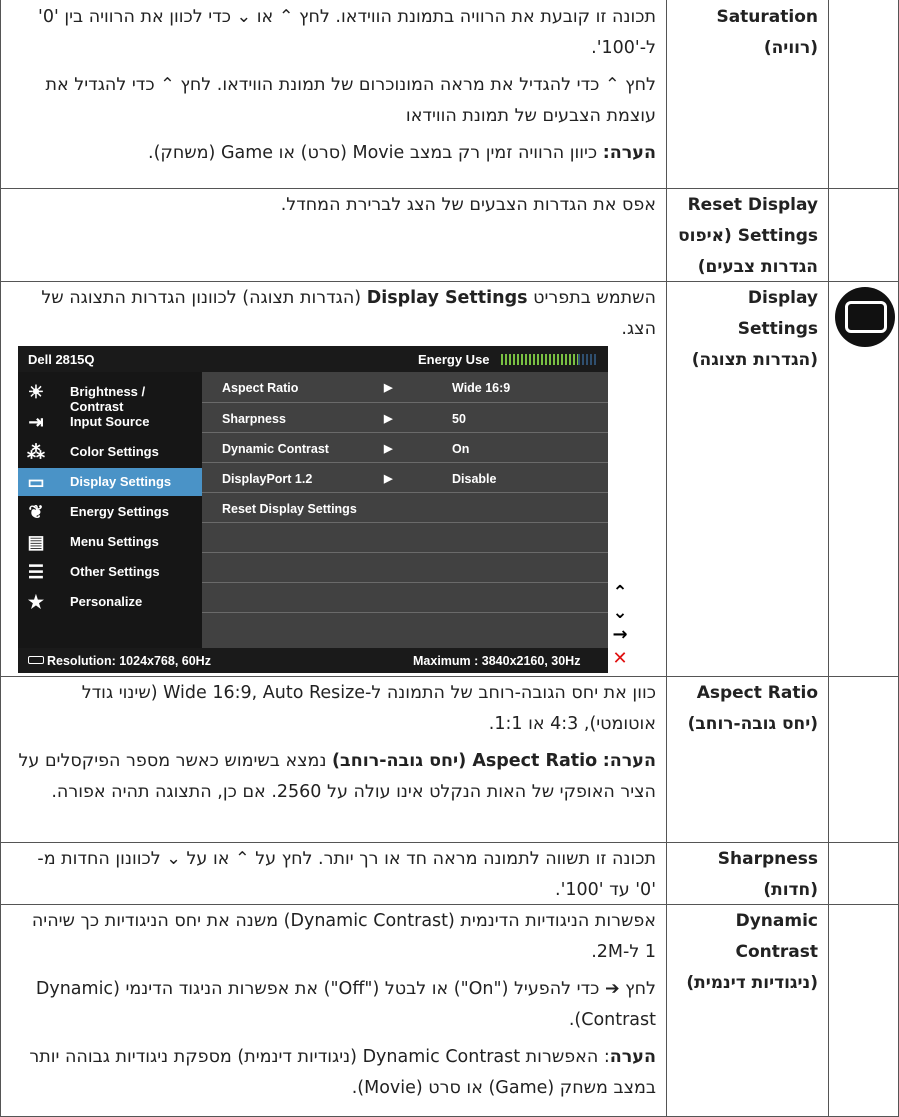  I want to click on setting-name-en: Reset Display, so click(752, 205).